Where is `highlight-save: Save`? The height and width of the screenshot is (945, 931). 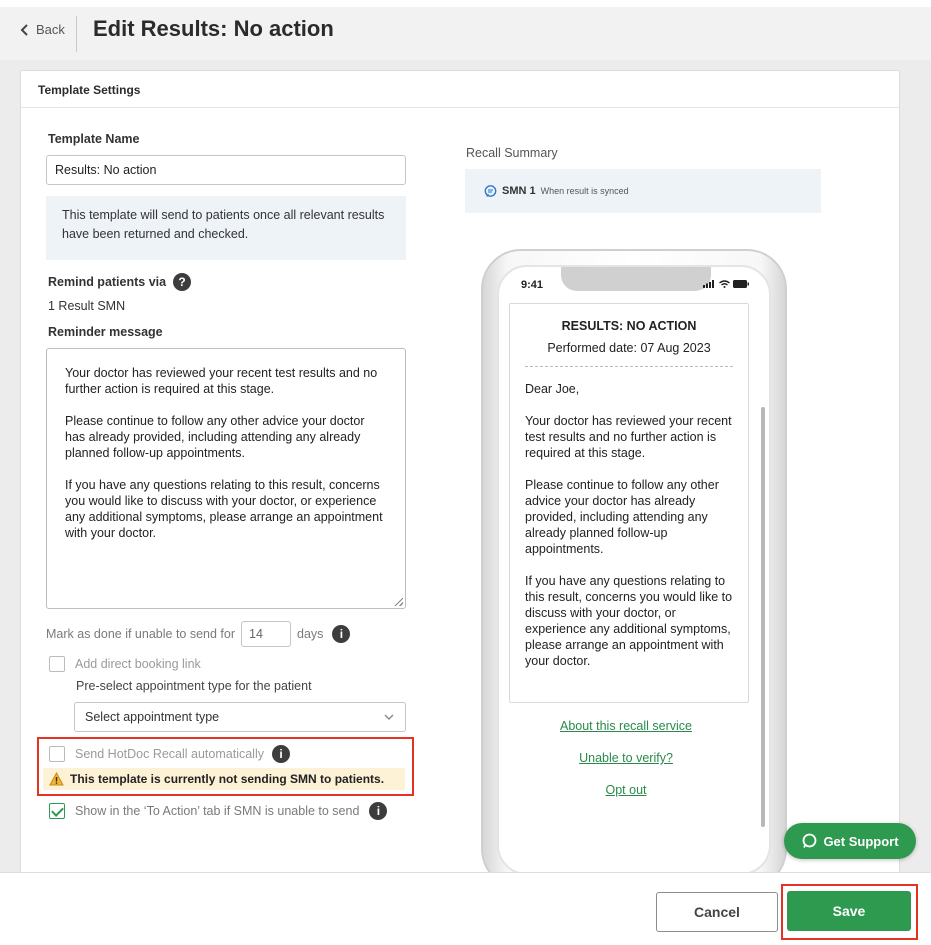 highlight-save: Save is located at coordinates (849, 912).